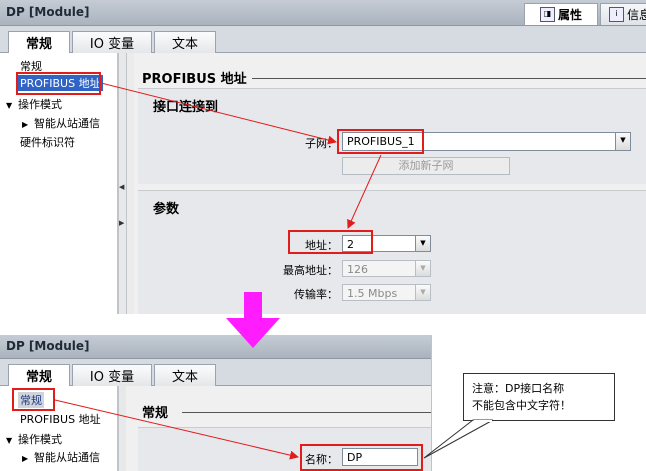 This screenshot has width=646, height=471. What do you see at coordinates (215, 347) in the screenshot?
I see `window-titlebar: DP [Module]` at bounding box center [215, 347].